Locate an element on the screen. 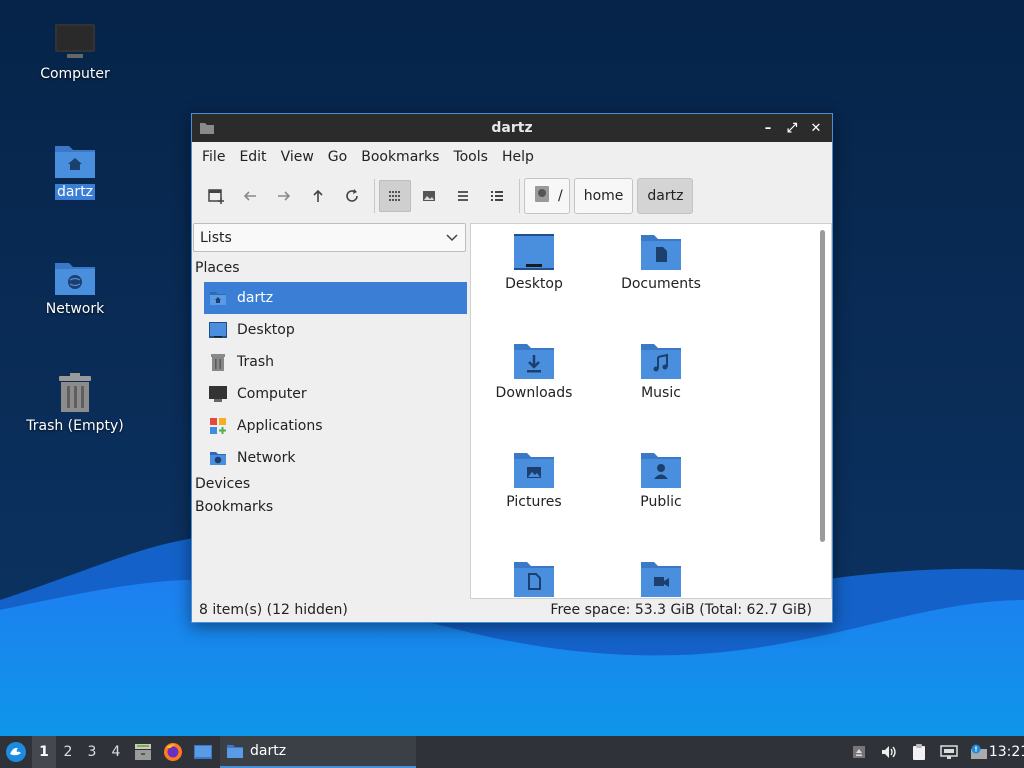 The height and width of the screenshot is (768, 1024). breadcrumb-dartz: dartz is located at coordinates (665, 196).